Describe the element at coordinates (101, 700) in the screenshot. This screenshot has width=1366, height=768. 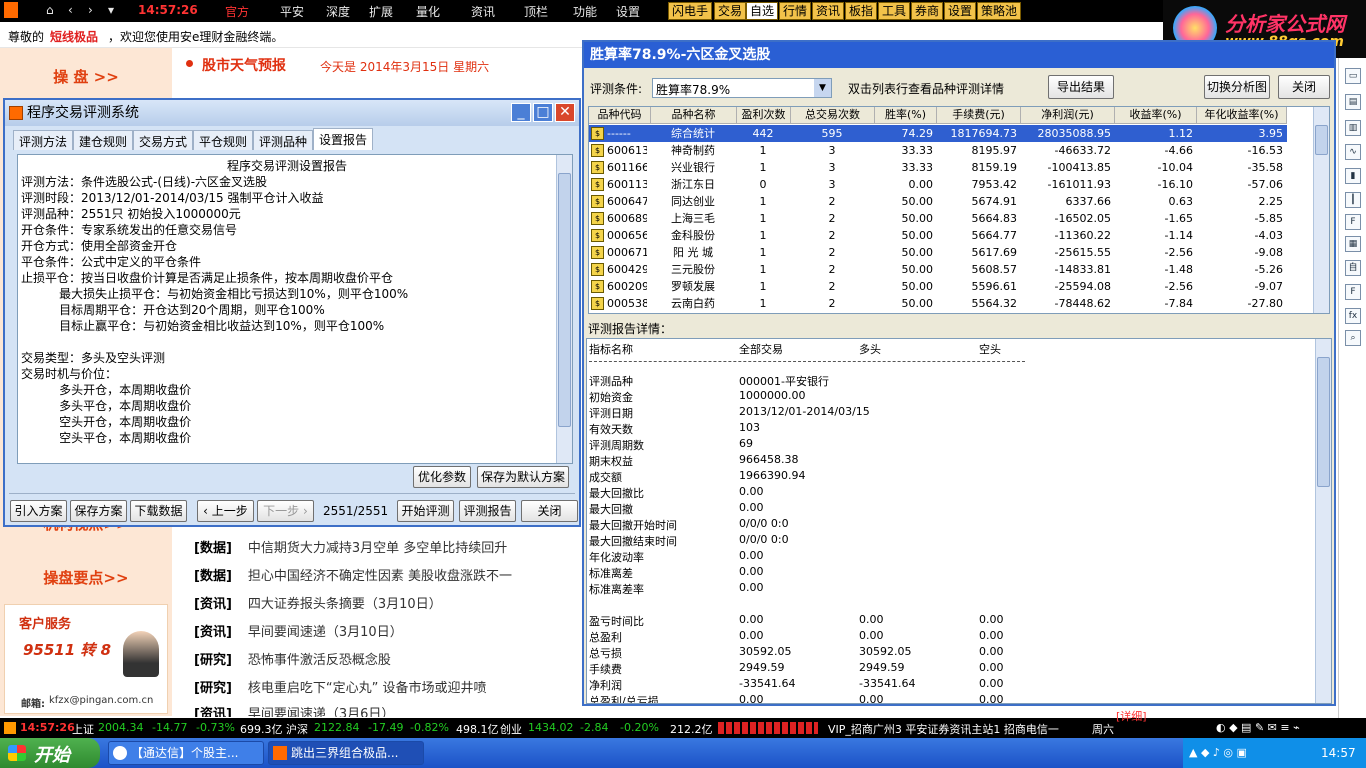
I see `service-email: kfzx@pingan.com.cn` at that location.